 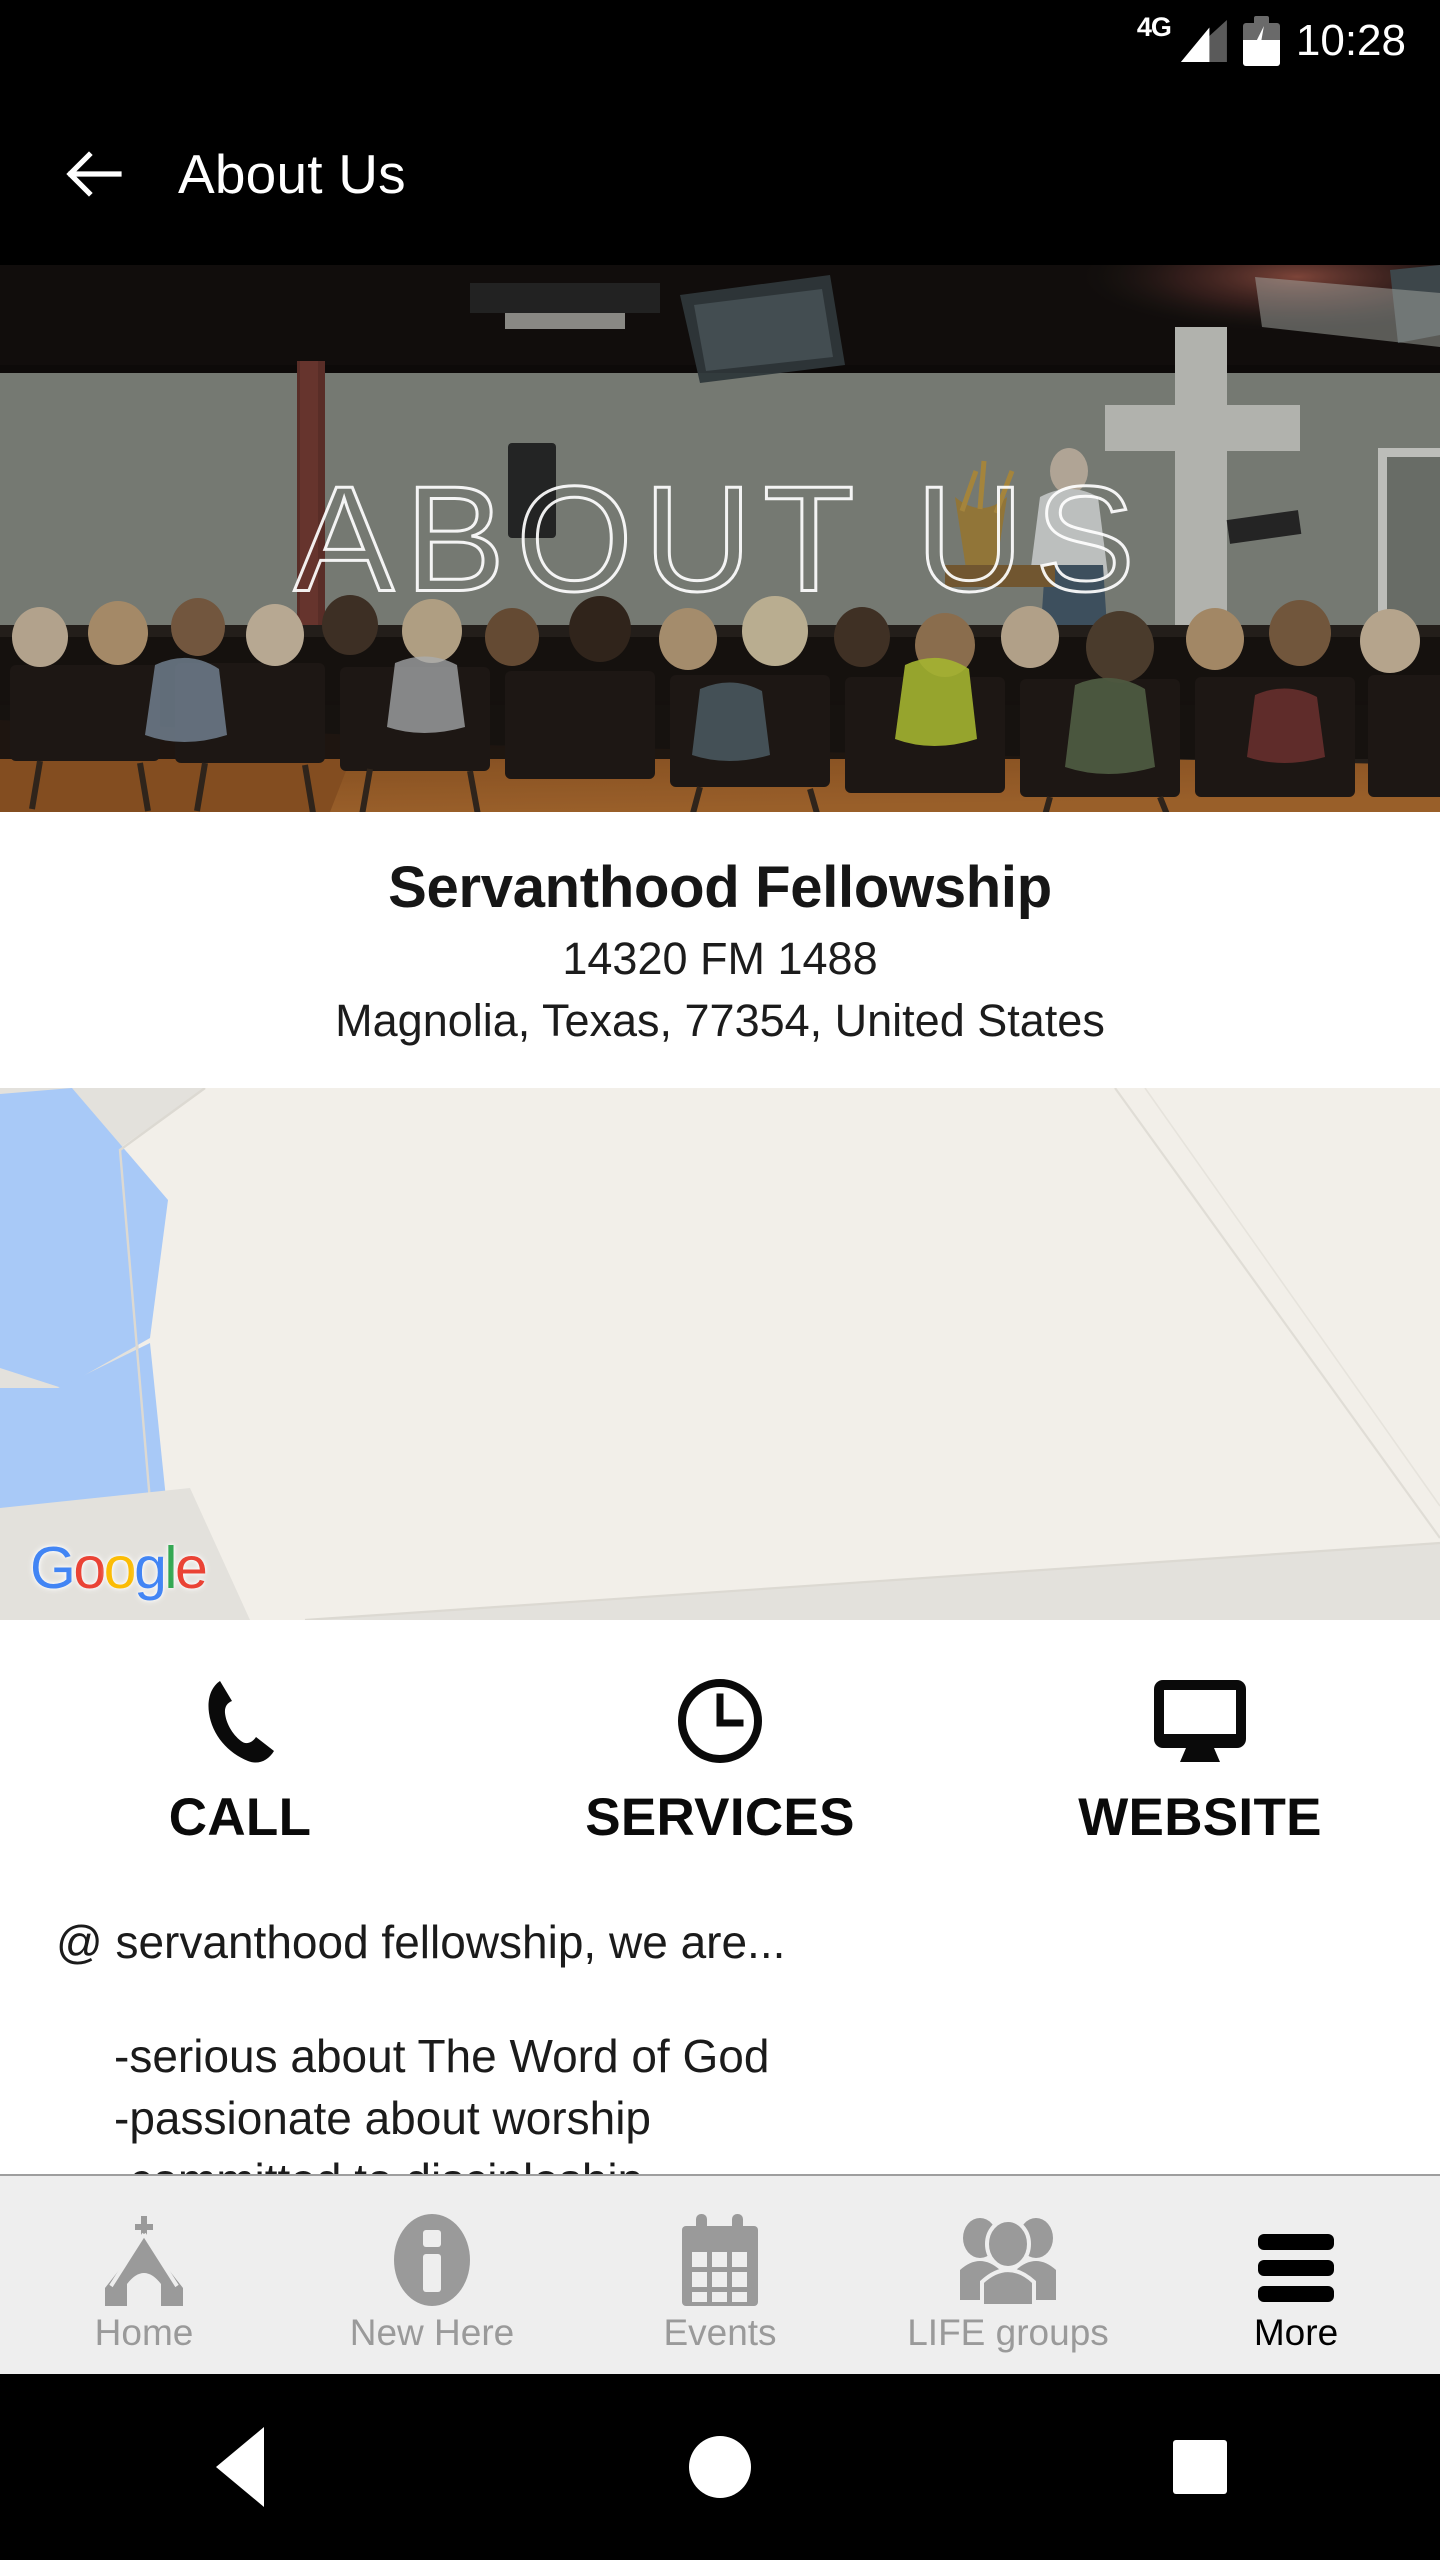 I want to click on google-letter-o2: o, so click(x=120, y=1568).